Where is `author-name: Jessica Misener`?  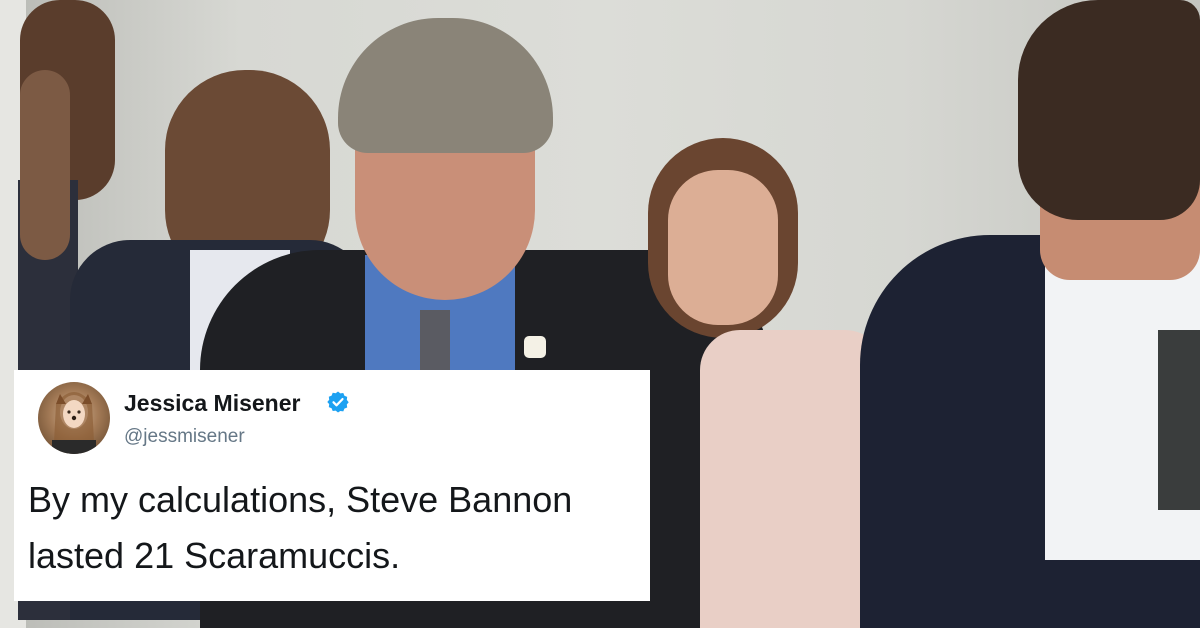
author-name: Jessica Misener is located at coordinates (212, 403).